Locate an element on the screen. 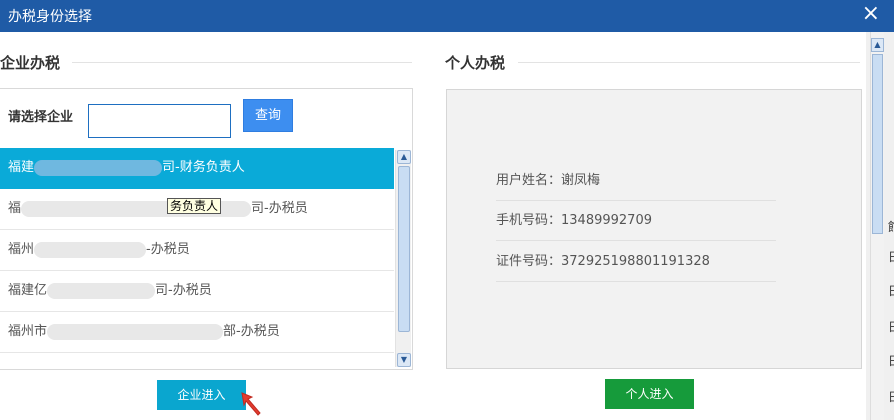  user-name-row: 用户姓名：谢凤梅 is located at coordinates (636, 181).